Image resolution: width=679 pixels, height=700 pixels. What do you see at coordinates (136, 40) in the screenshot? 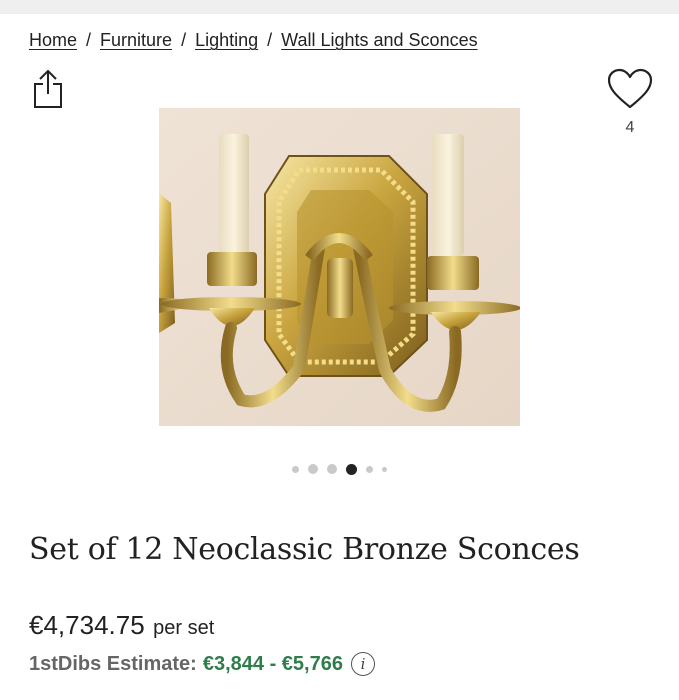
I see `breadcrumb-furniture: Furniture` at bounding box center [136, 40].